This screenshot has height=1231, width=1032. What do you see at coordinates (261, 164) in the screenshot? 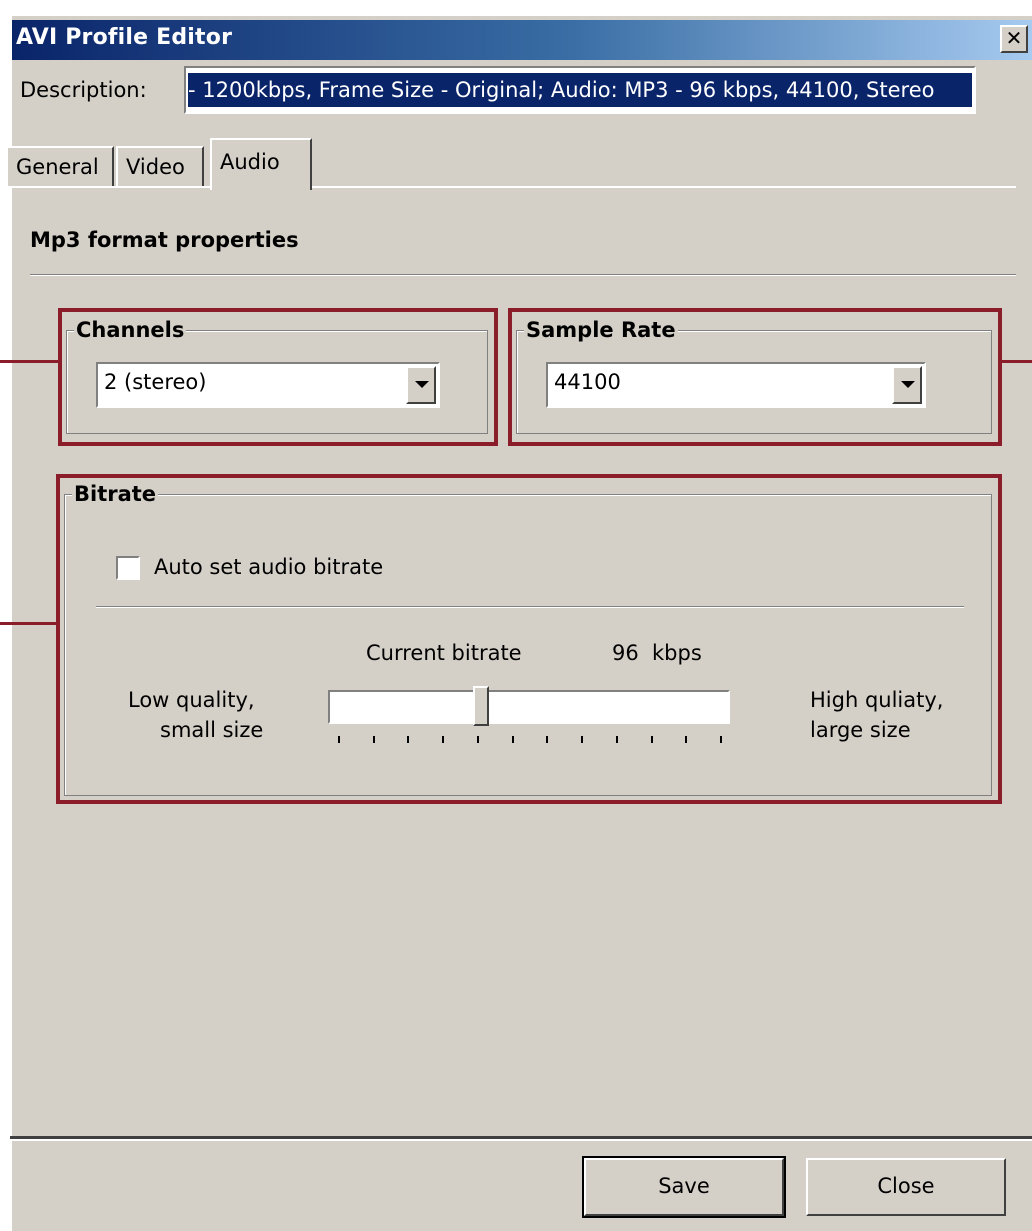
I see `tab-audio: Audio` at bounding box center [261, 164].